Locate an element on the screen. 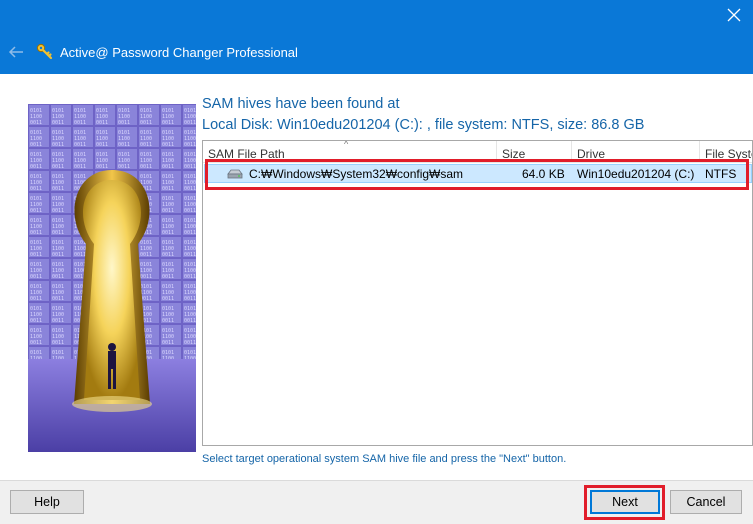 The height and width of the screenshot is (524, 753). cell-drive: Win10edu201204 (C:) is located at coordinates (636, 174).